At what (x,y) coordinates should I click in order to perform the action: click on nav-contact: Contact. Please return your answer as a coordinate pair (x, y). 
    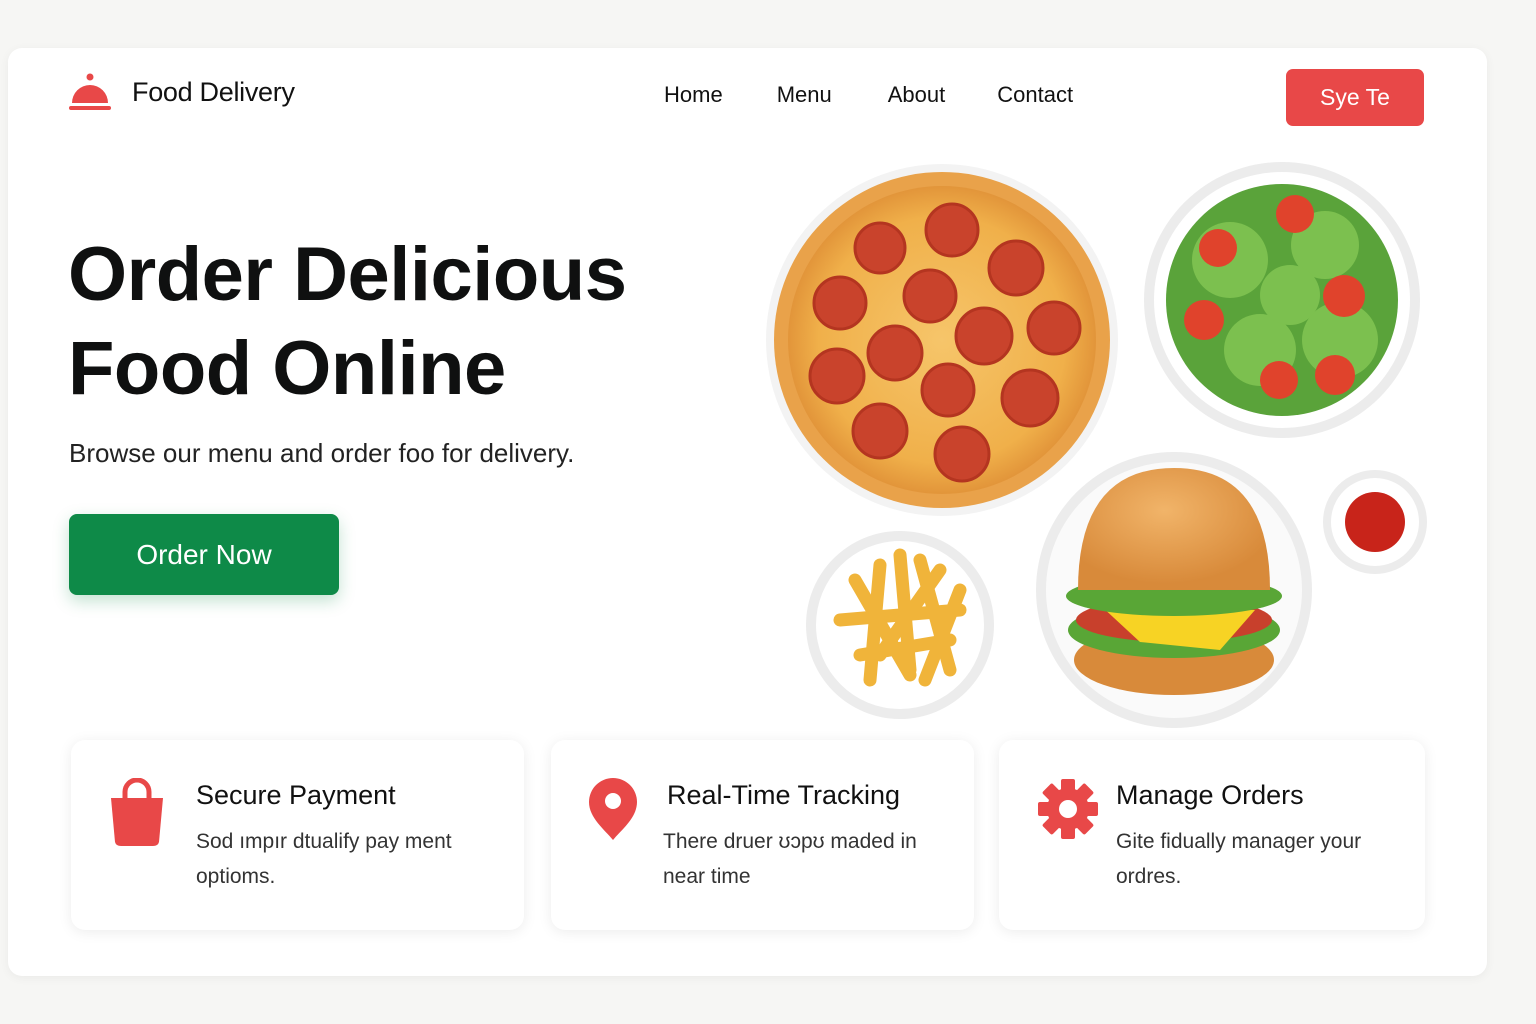
    Looking at the image, I should click on (1035, 95).